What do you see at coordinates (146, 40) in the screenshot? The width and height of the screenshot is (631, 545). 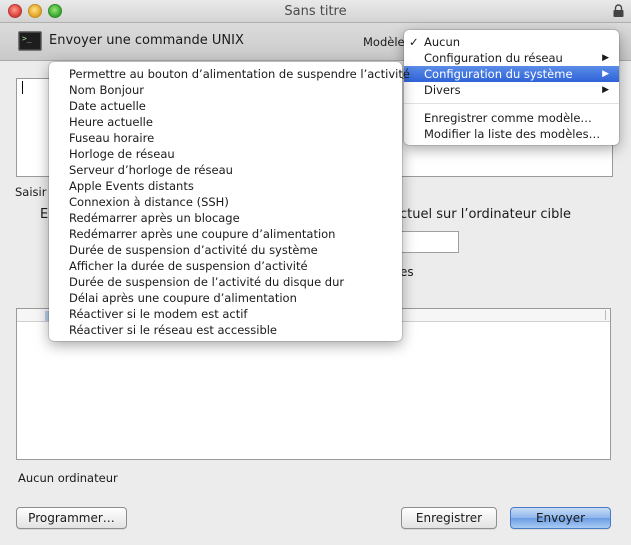 I see `header-title: Envoyer une commande UNIX` at bounding box center [146, 40].